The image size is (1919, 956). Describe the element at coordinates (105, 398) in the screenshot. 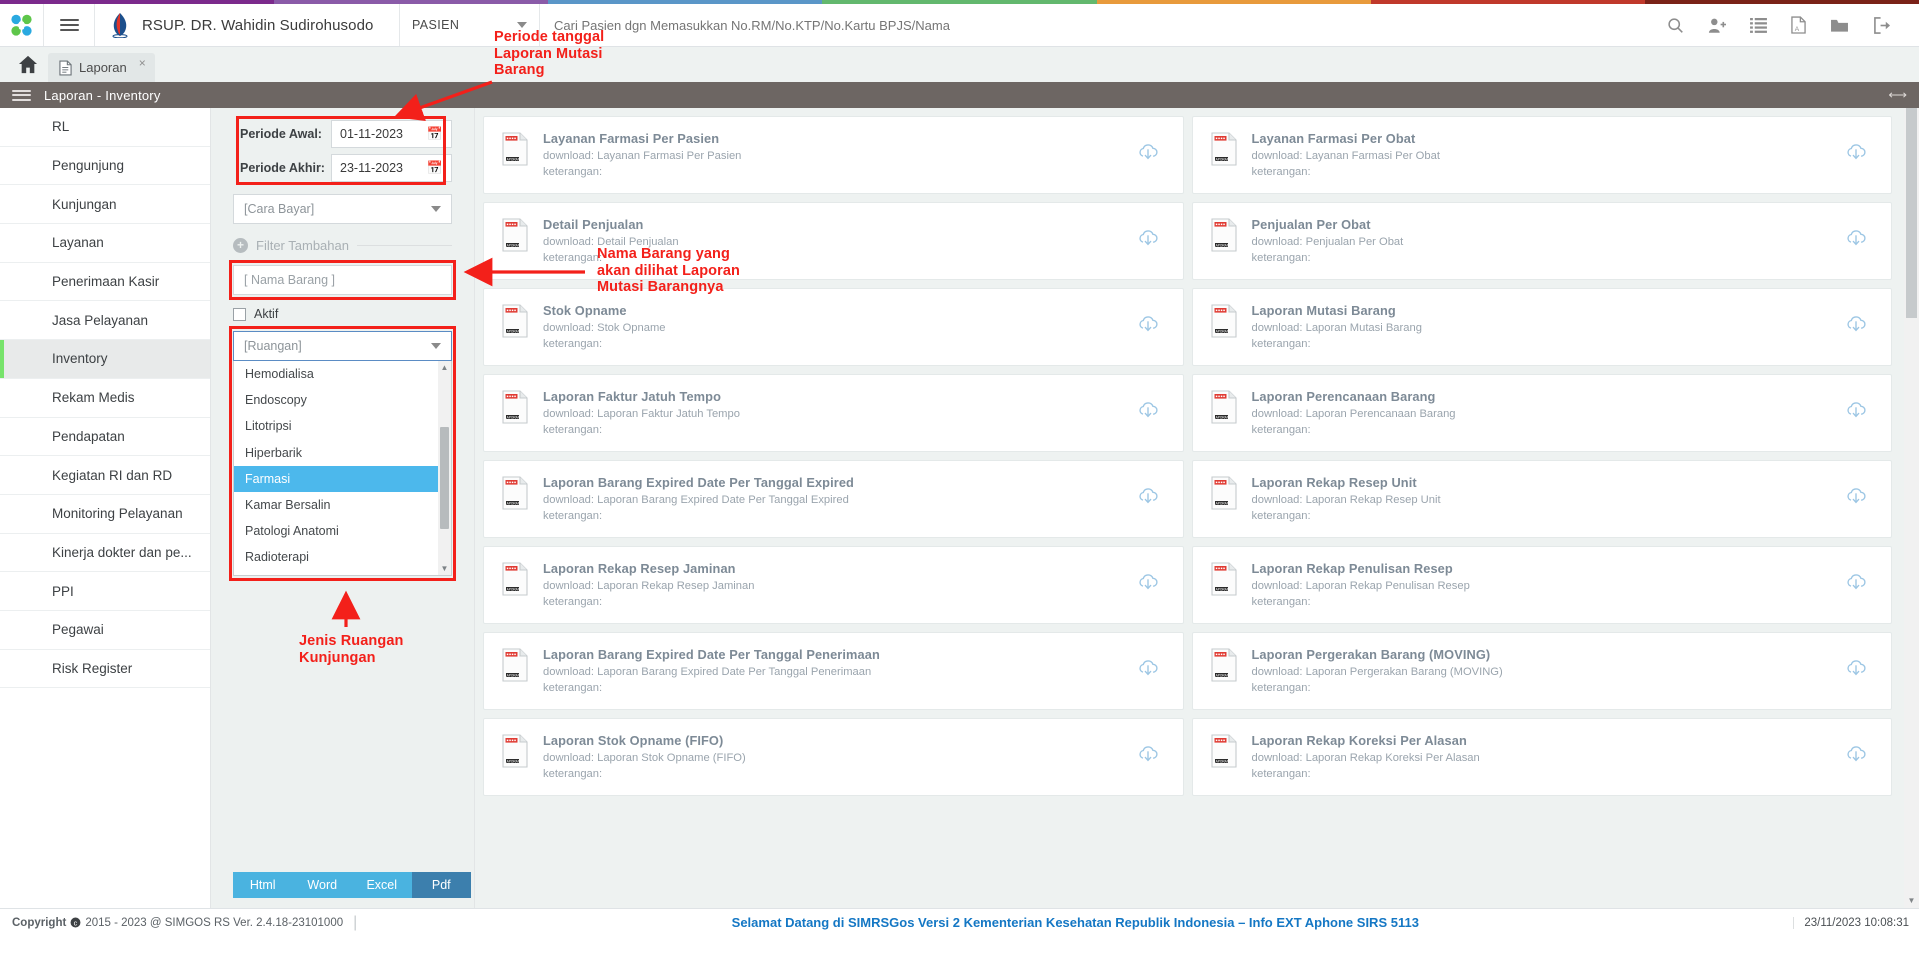

I see `sidebar-item-rekam-medis: Rekam Medis` at that location.